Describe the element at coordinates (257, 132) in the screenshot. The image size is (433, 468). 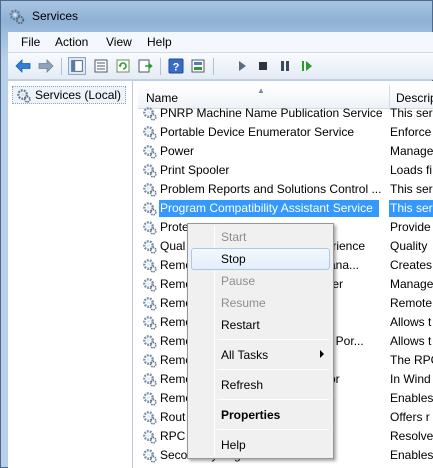
I see `service-name: Portable Device Enumerator Service` at that location.